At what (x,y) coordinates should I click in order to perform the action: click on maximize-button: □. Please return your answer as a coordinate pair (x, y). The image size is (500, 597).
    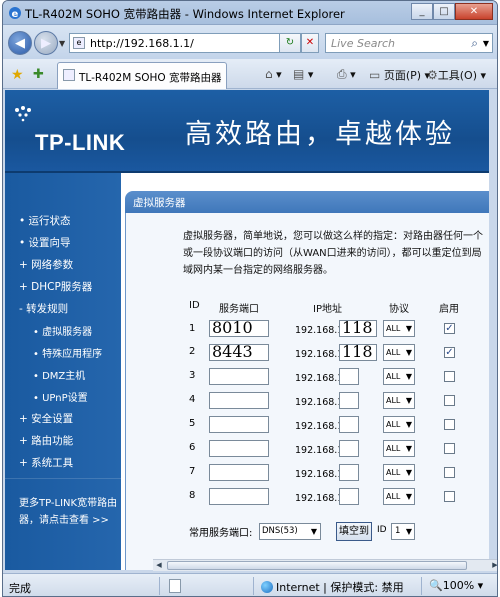
    Looking at the image, I should click on (444, 11).